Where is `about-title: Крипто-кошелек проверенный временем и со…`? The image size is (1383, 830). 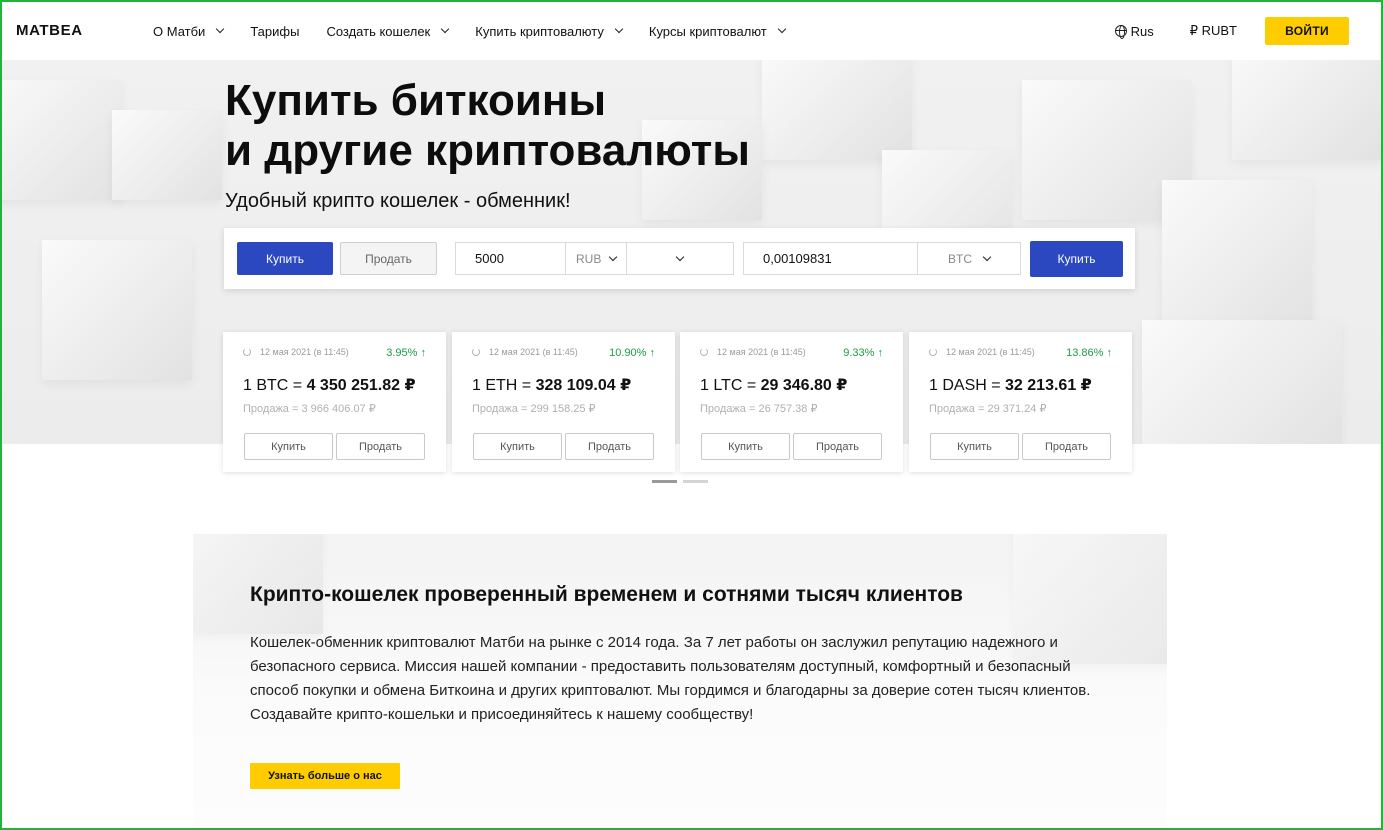
about-title: Крипто-кошелек проверенный временем и со… is located at coordinates (606, 594).